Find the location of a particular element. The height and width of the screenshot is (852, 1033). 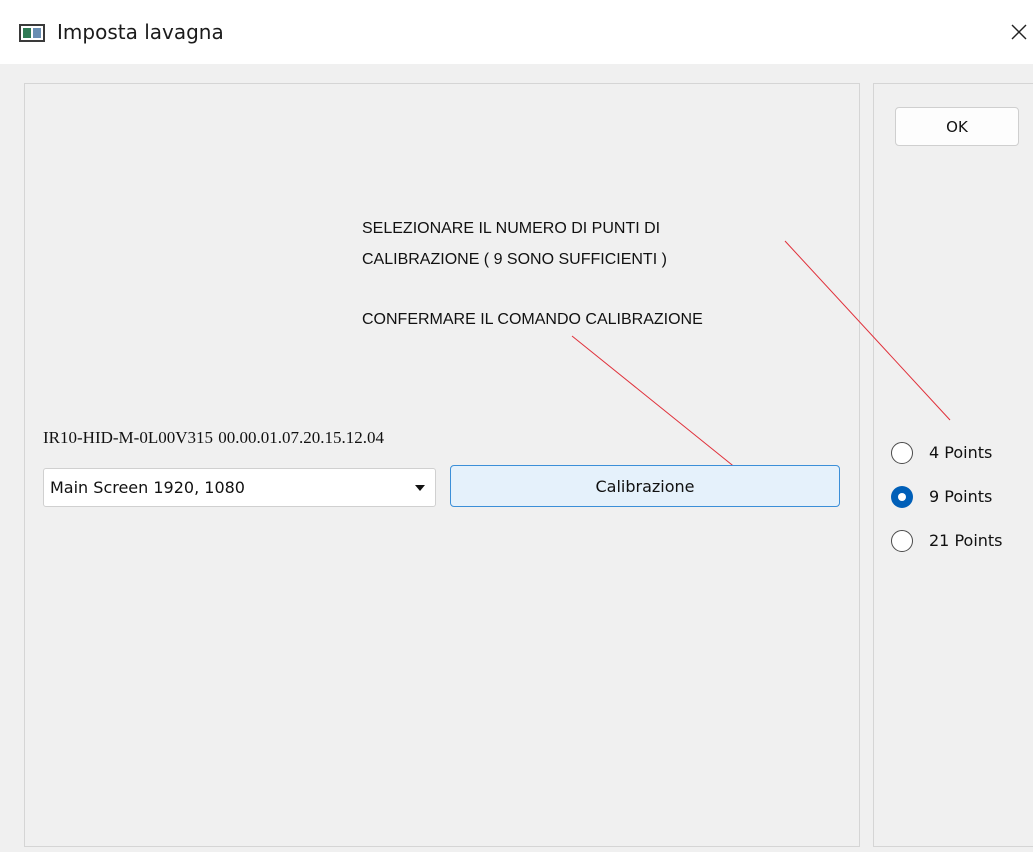

radio-selected-icon is located at coordinates (902, 497).